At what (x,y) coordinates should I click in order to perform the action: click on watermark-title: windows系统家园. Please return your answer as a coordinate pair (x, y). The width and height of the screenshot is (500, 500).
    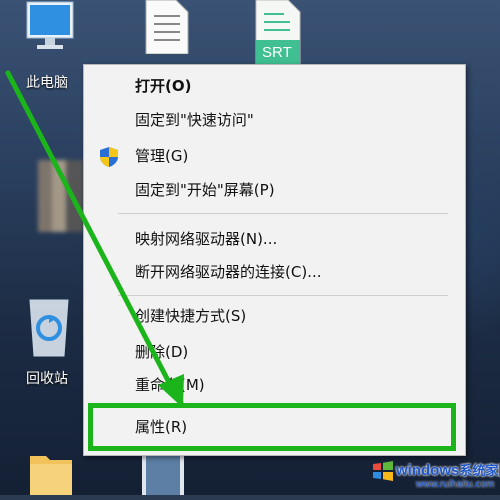
    Looking at the image, I should click on (448, 469).